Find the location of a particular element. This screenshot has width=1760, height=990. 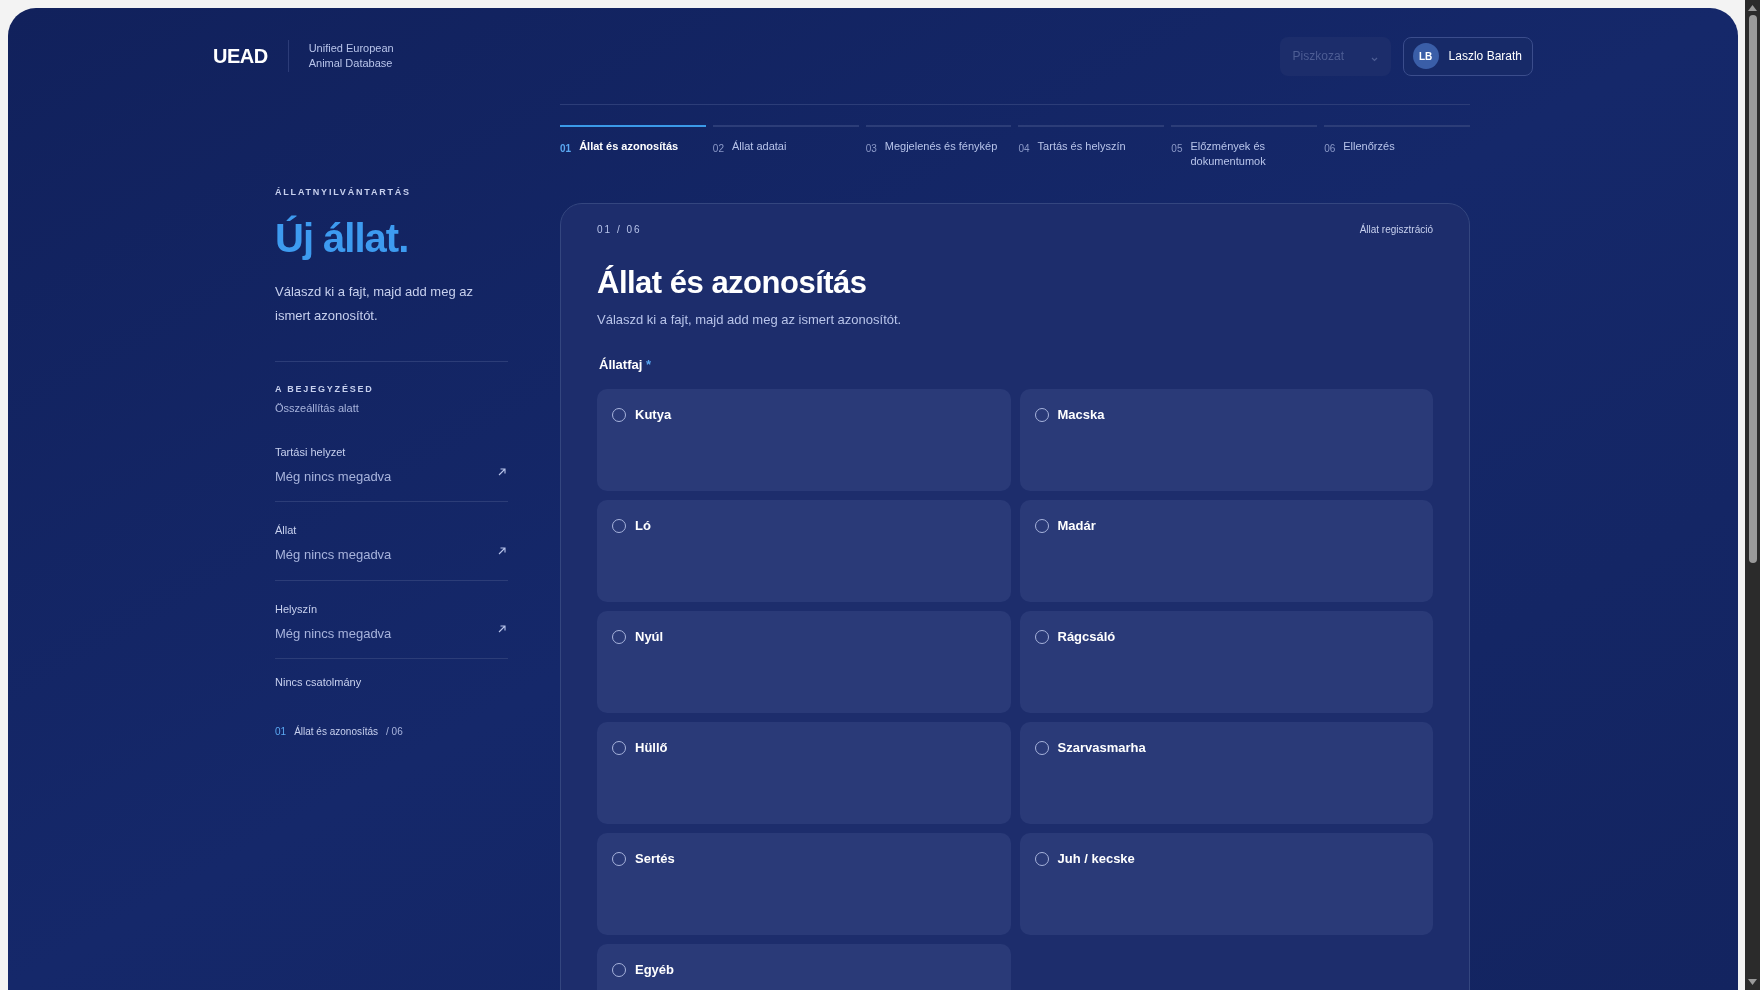

species-option: Kutya is located at coordinates (804, 440).